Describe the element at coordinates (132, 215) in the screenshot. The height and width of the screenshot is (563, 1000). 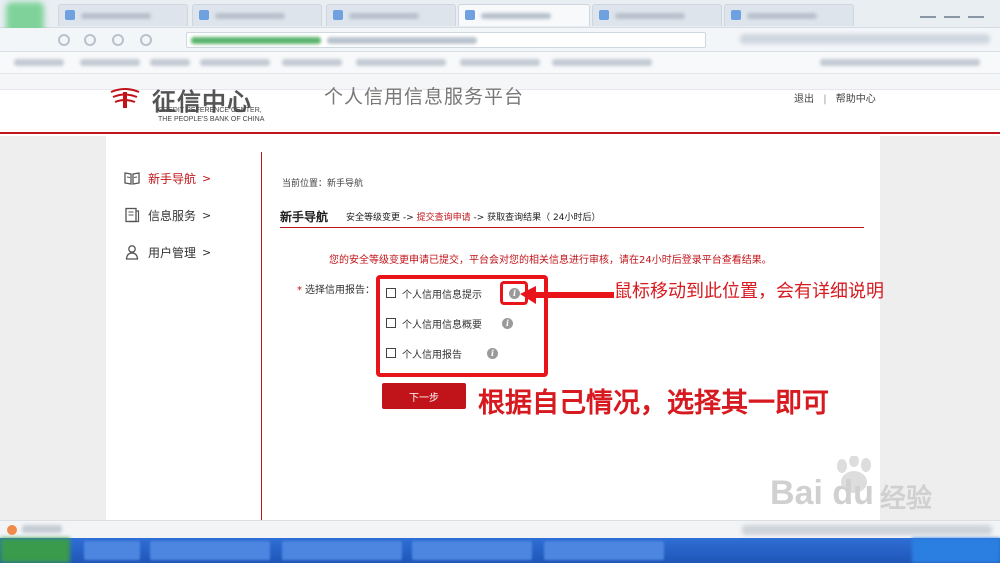
I see `document-icon` at that location.